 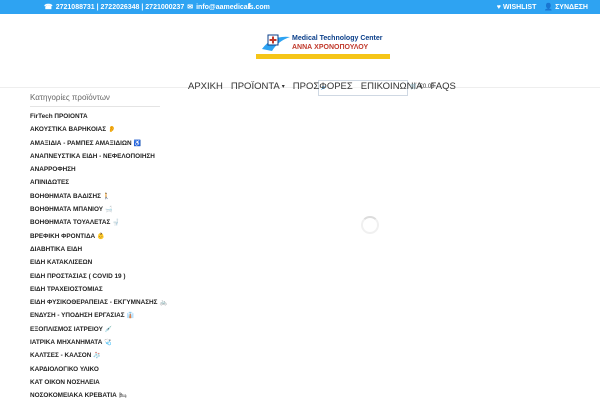 What do you see at coordinates (108, 343) in the screenshot?
I see `stethoscope-icon: 🩺` at bounding box center [108, 343].